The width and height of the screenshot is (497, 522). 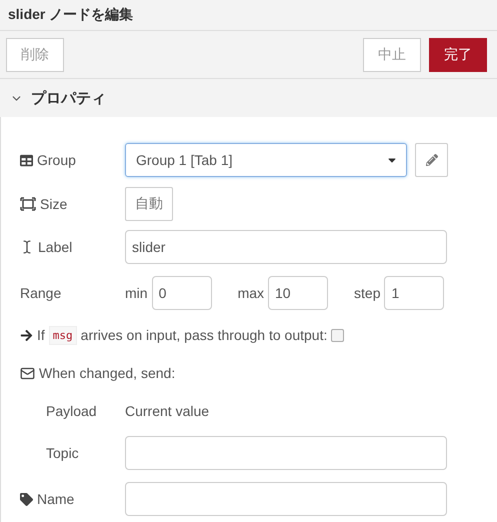 I want to click on field-value: Current value, so click(x=167, y=411).